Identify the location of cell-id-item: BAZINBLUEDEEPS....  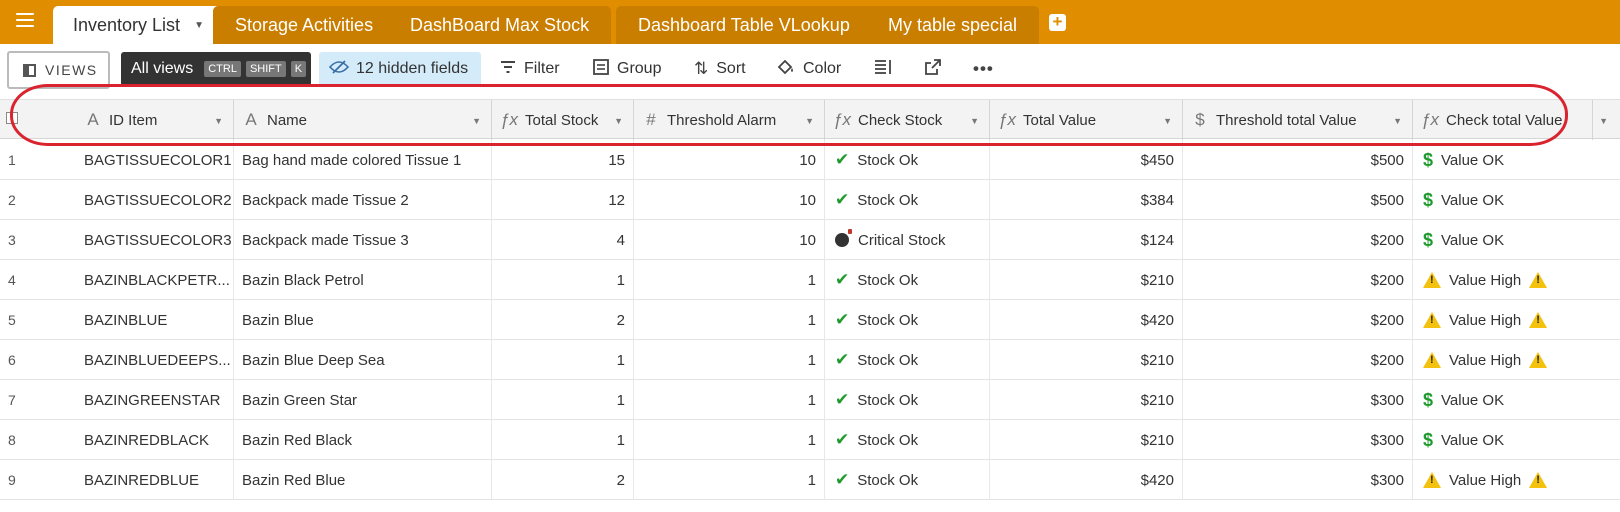
(155, 360).